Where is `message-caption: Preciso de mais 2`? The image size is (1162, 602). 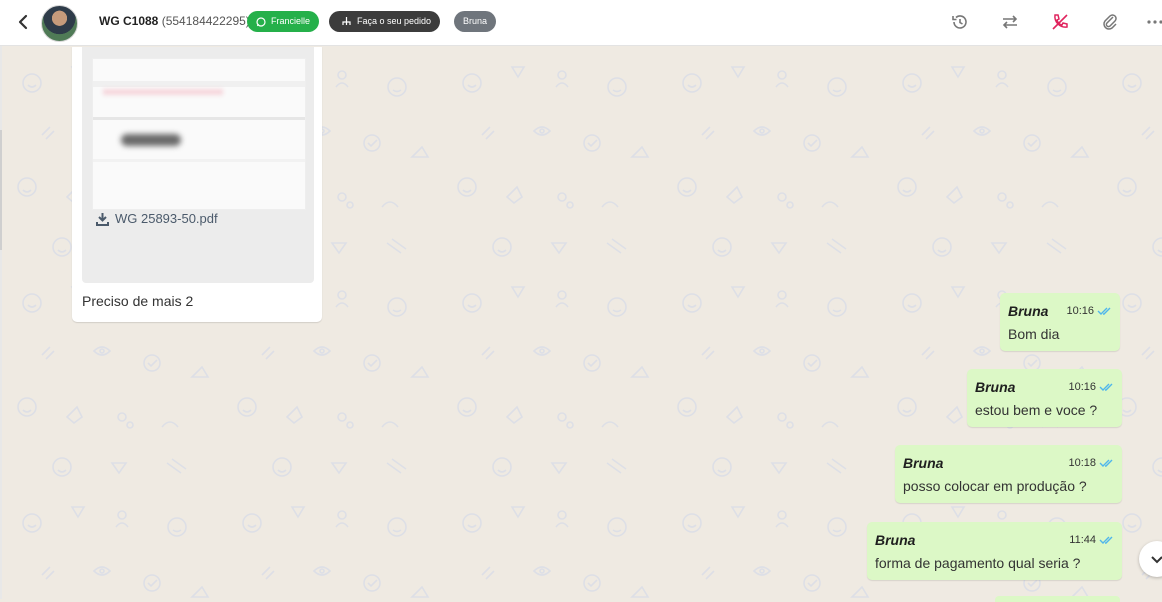 message-caption: Preciso de mais 2 is located at coordinates (138, 301).